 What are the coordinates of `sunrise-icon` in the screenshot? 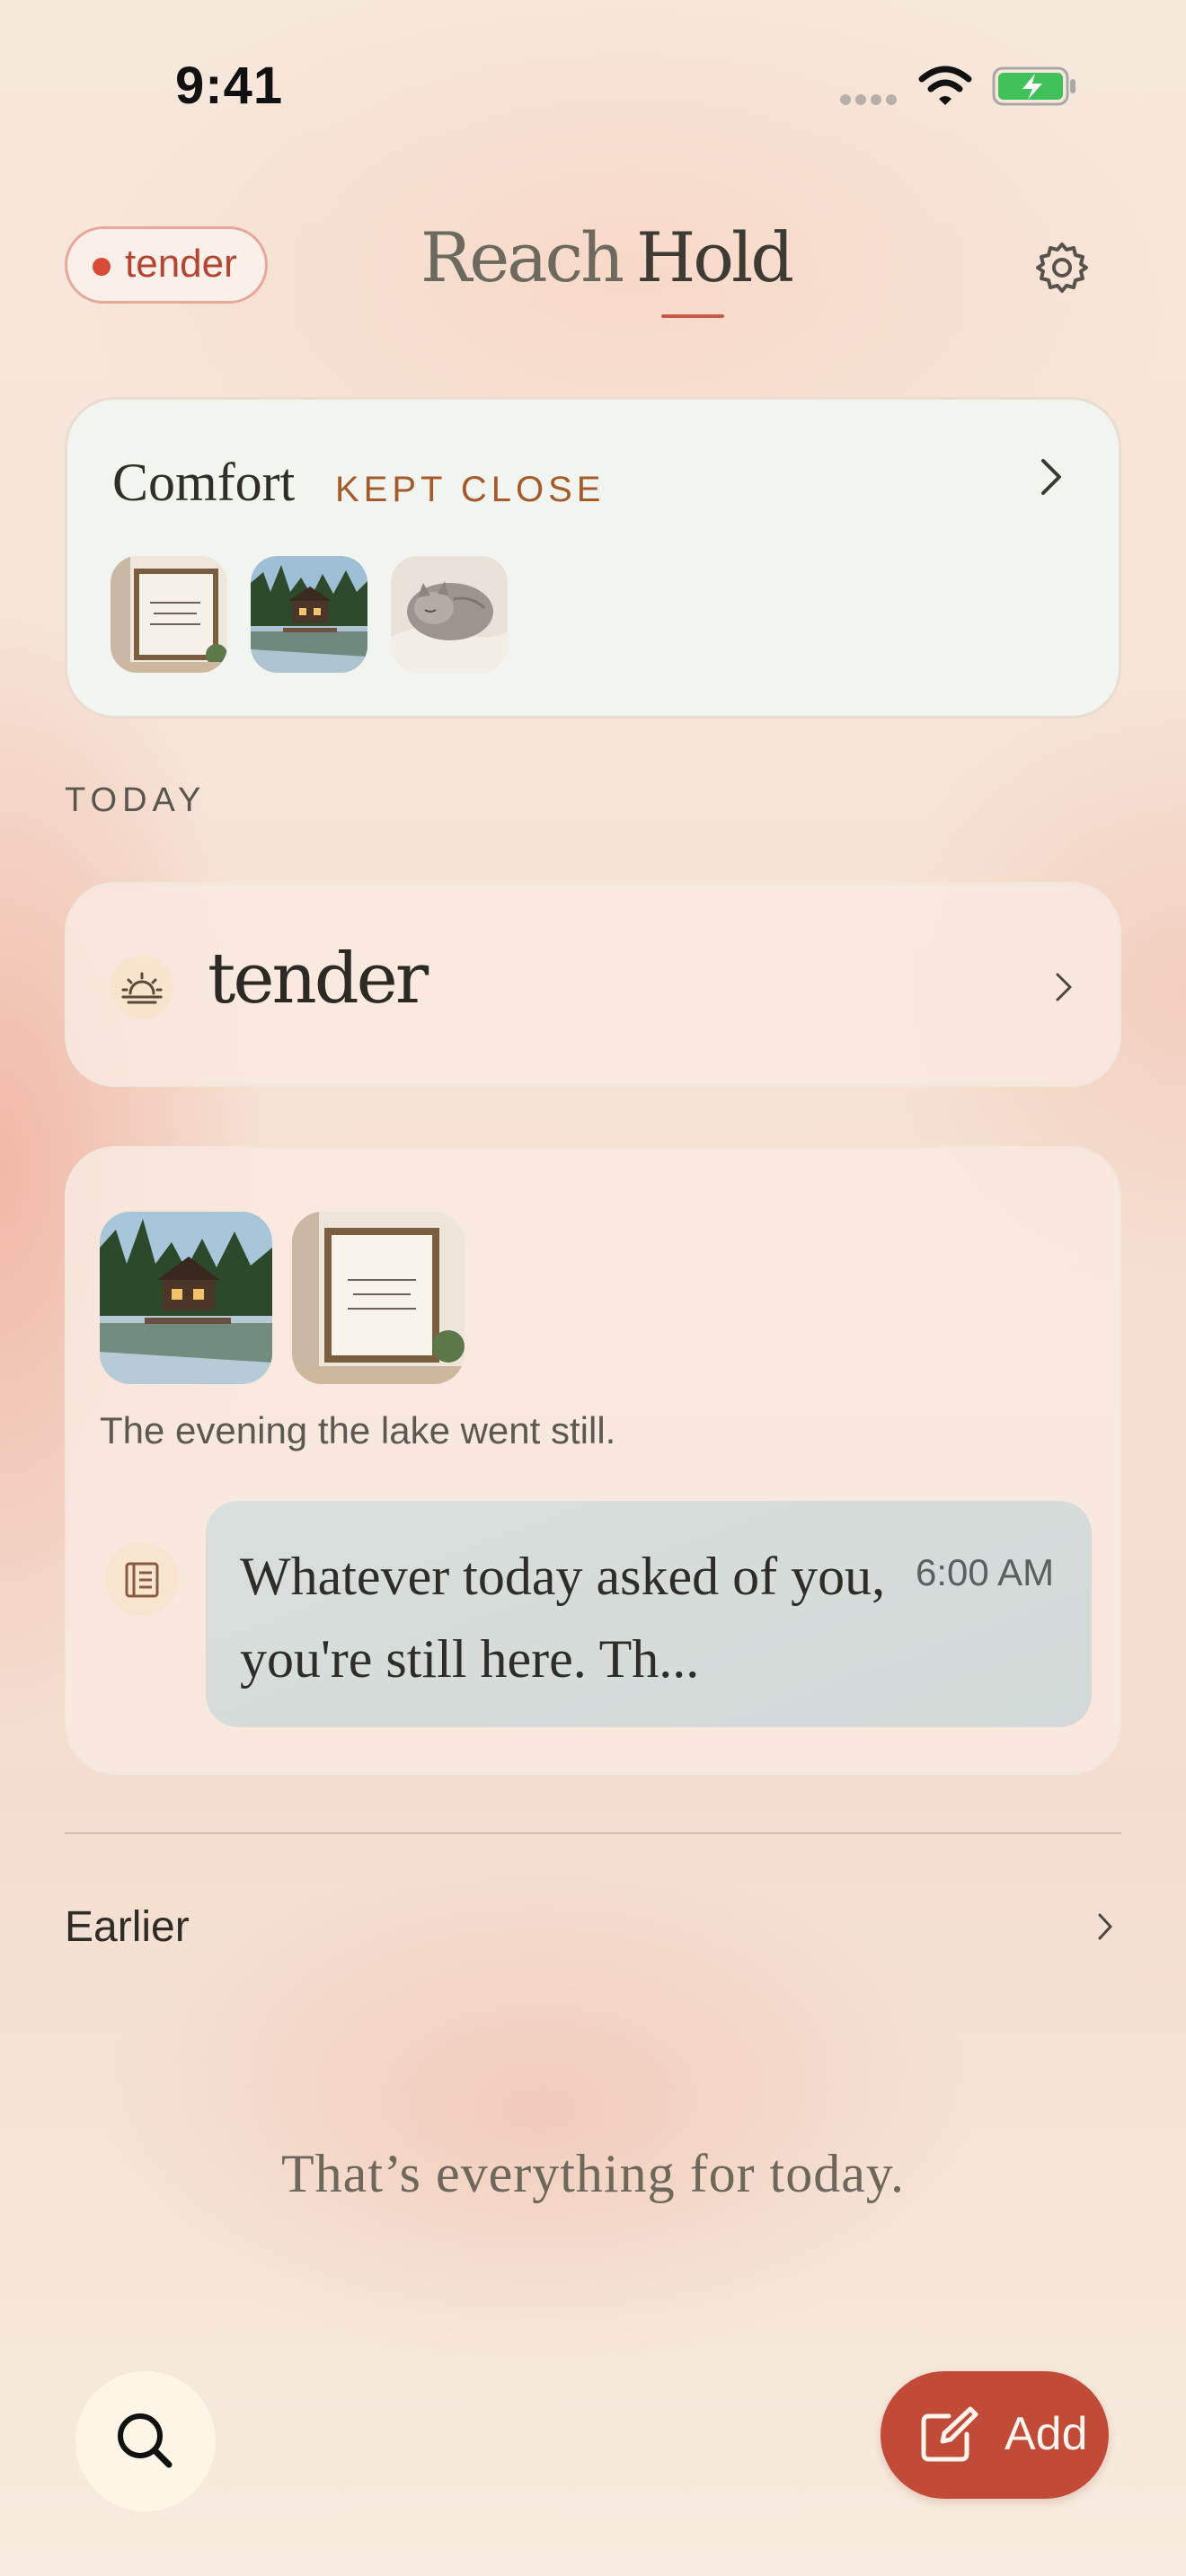 It's located at (142, 988).